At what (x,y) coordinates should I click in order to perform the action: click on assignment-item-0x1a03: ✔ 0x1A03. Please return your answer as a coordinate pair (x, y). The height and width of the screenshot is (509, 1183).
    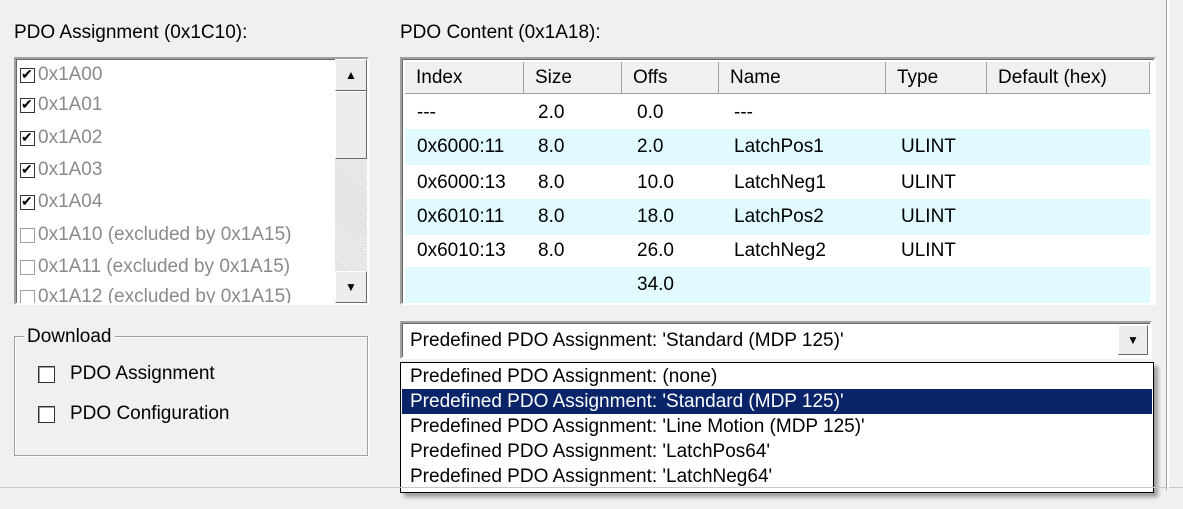
    Looking at the image, I should click on (61, 170).